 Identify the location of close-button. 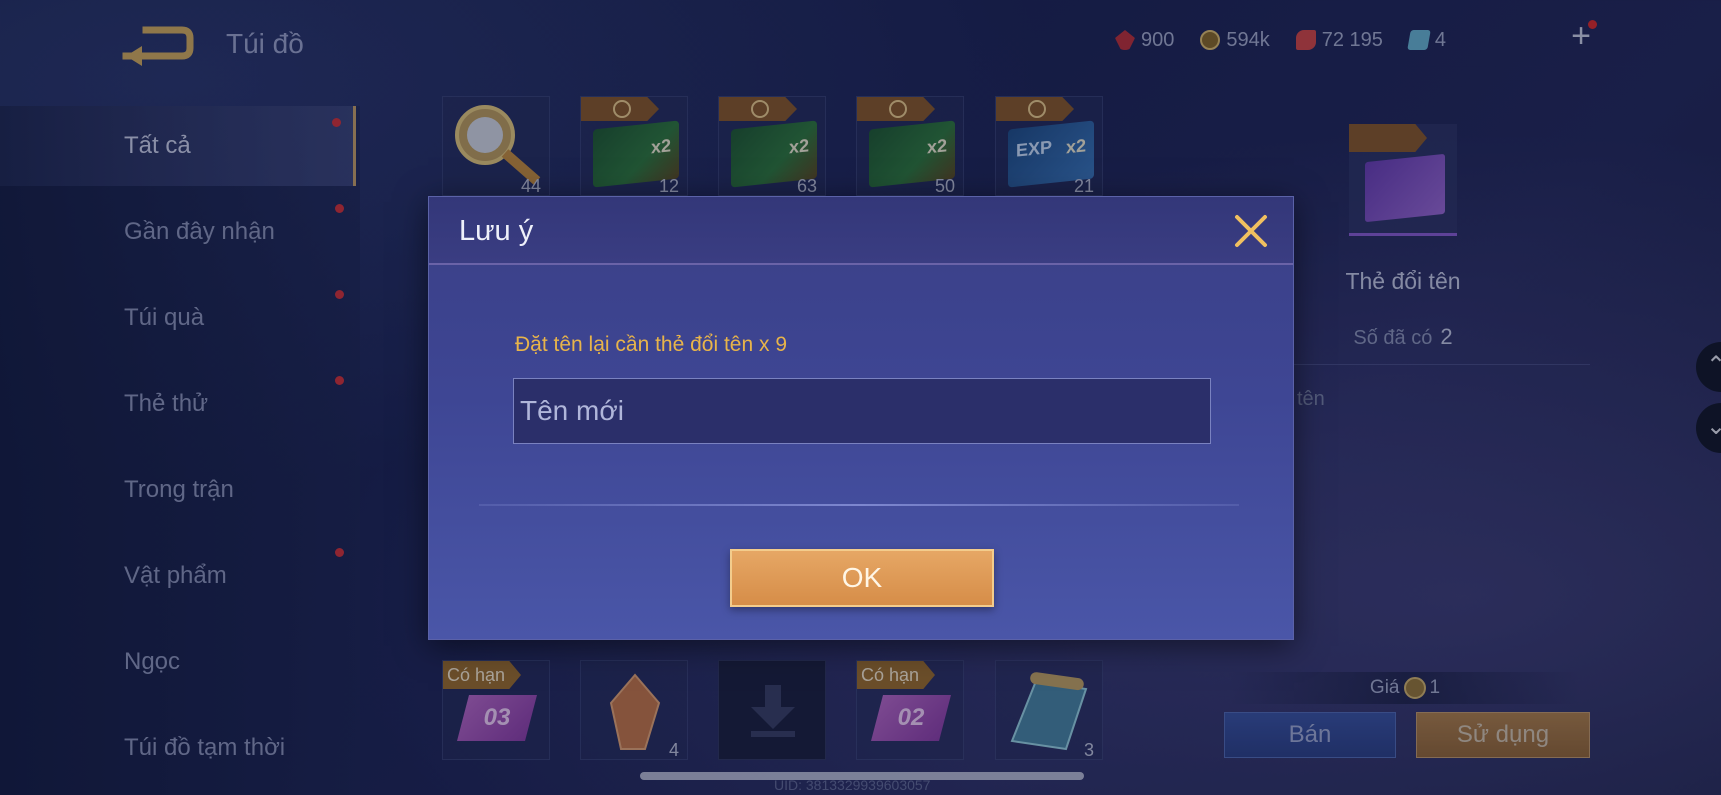
(1251, 231).